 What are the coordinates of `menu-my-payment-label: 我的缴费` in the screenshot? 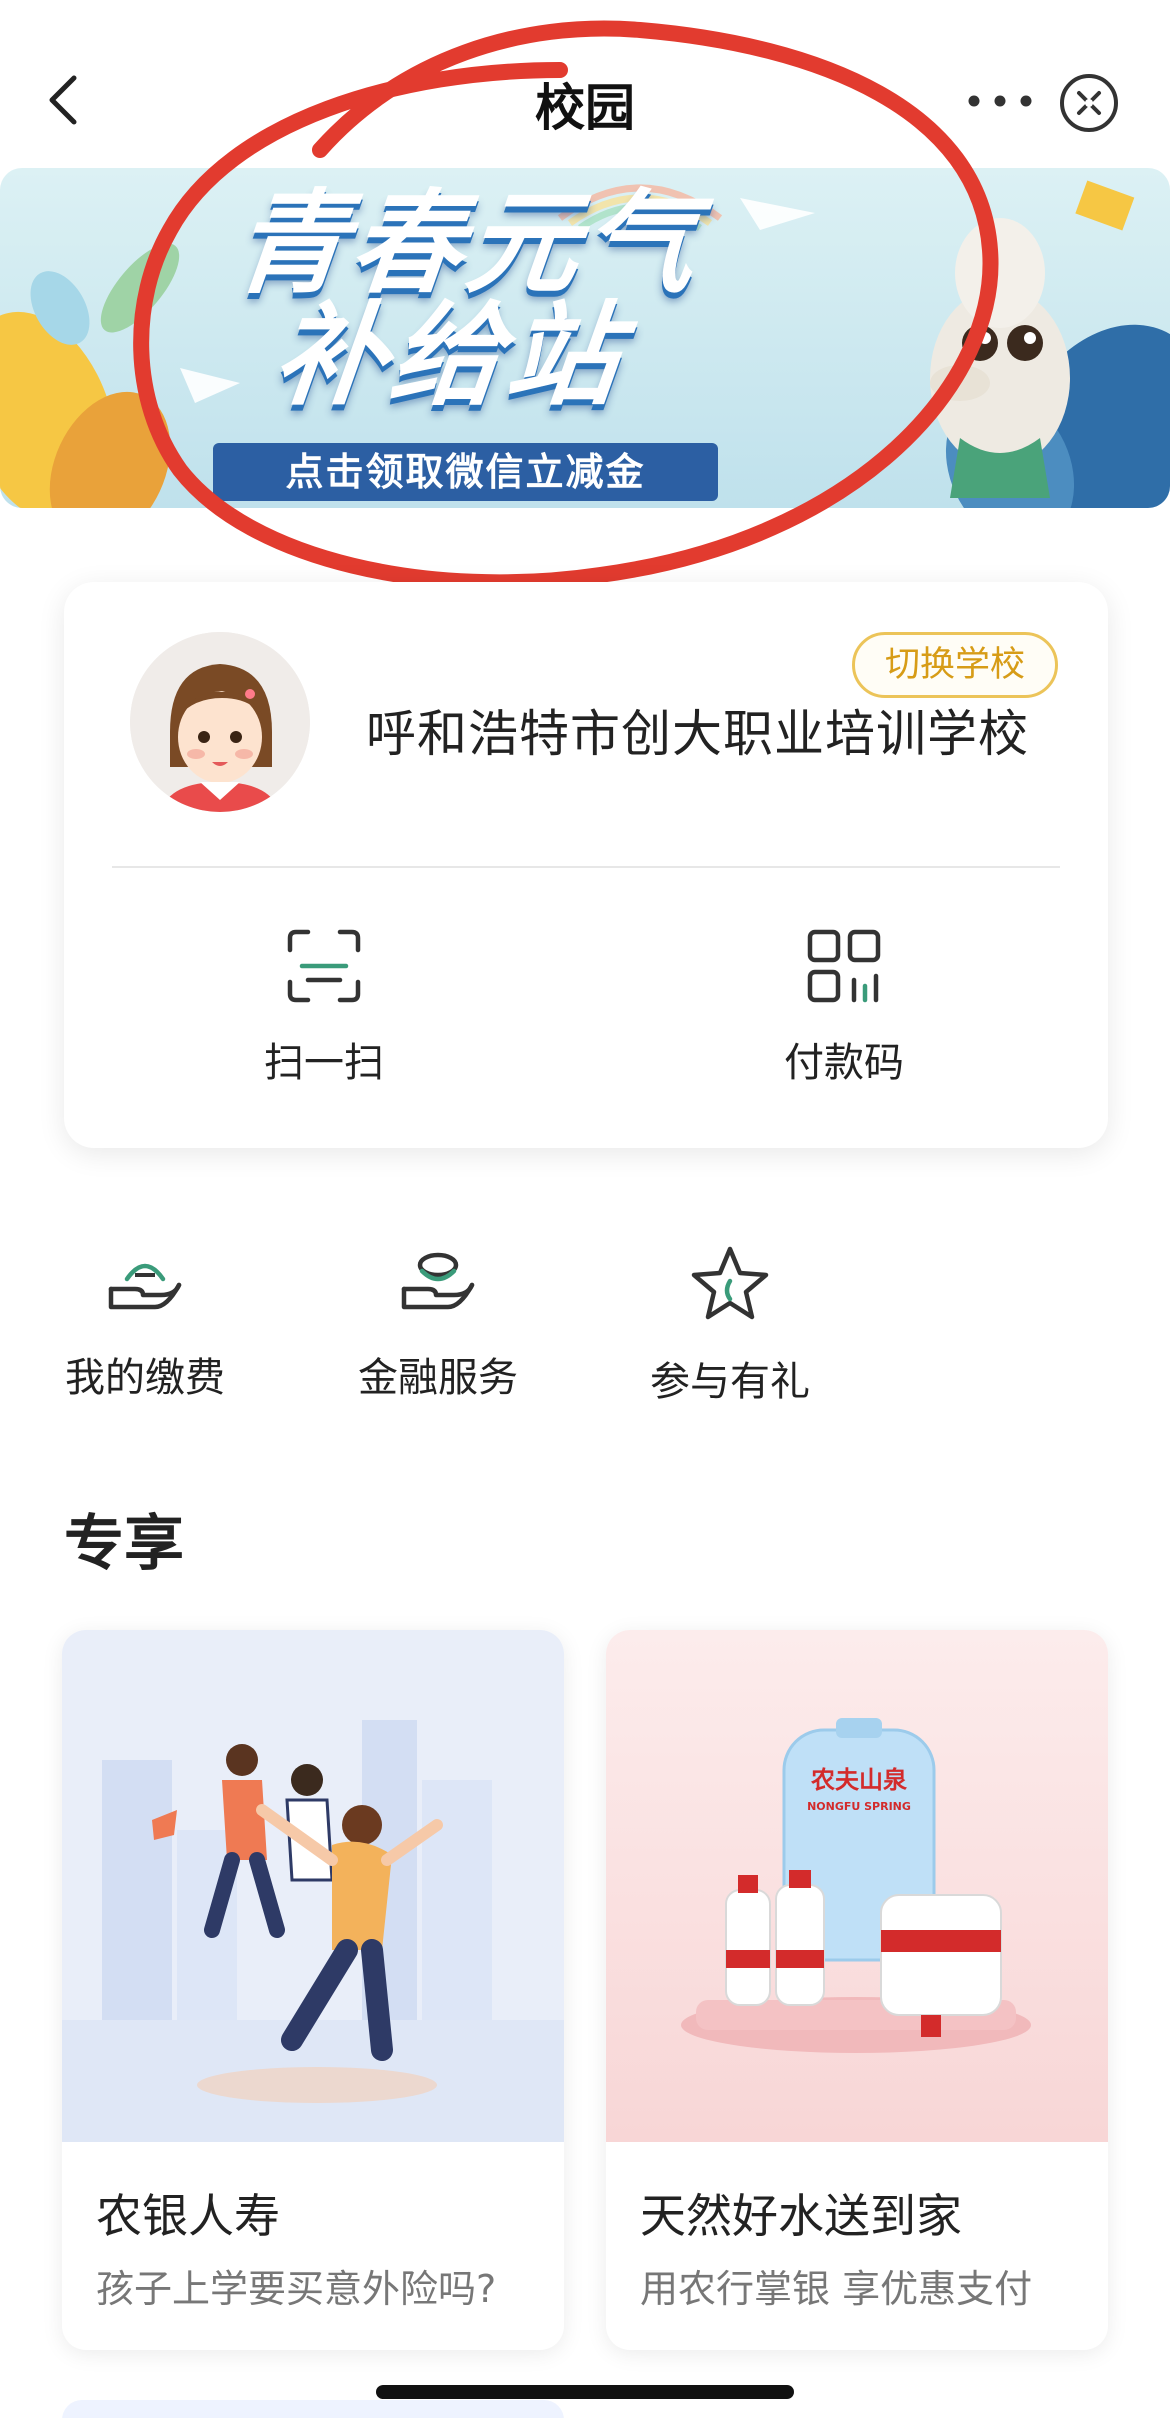 It's located at (145, 1378).